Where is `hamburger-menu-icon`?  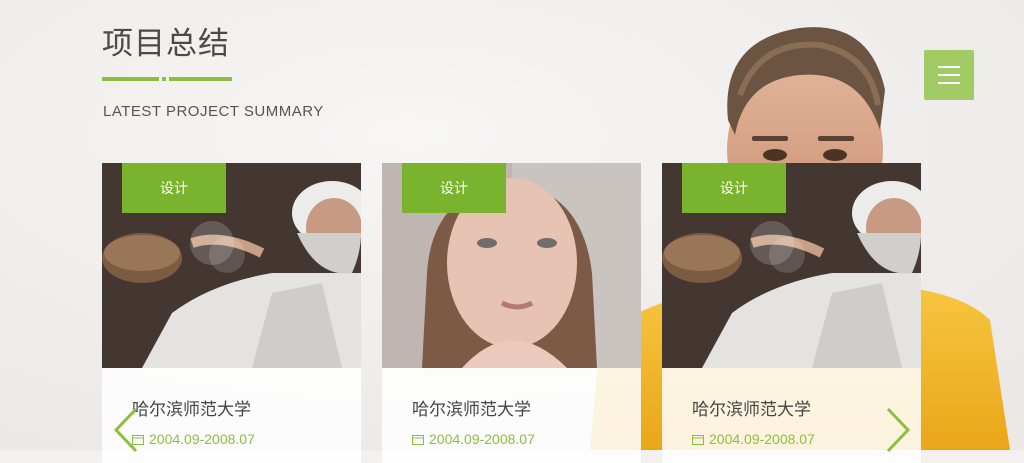 hamburger-menu-icon is located at coordinates (949, 67).